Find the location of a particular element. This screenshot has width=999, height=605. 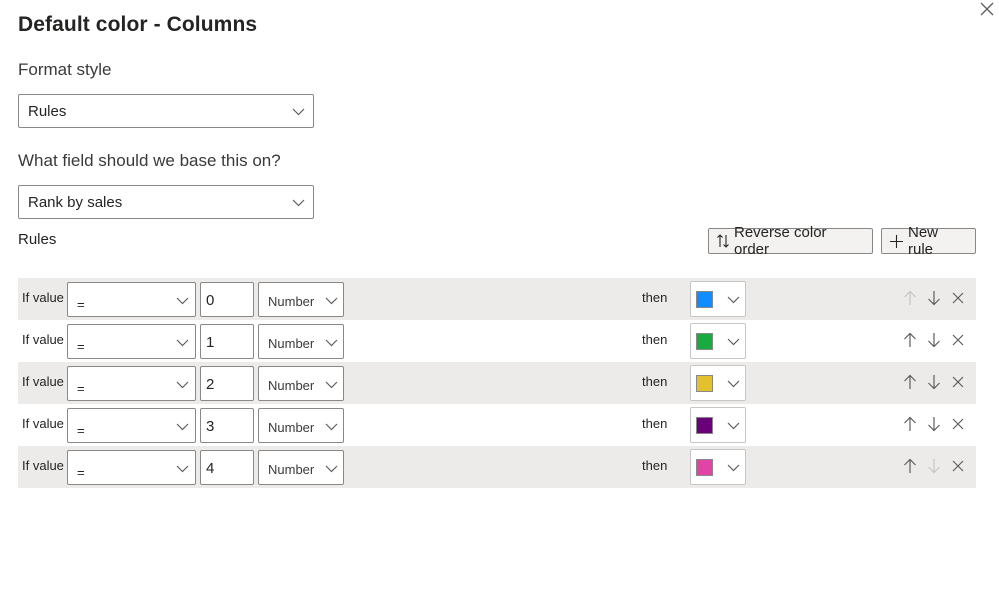

new-rule-label: New rule is located at coordinates (923, 241).